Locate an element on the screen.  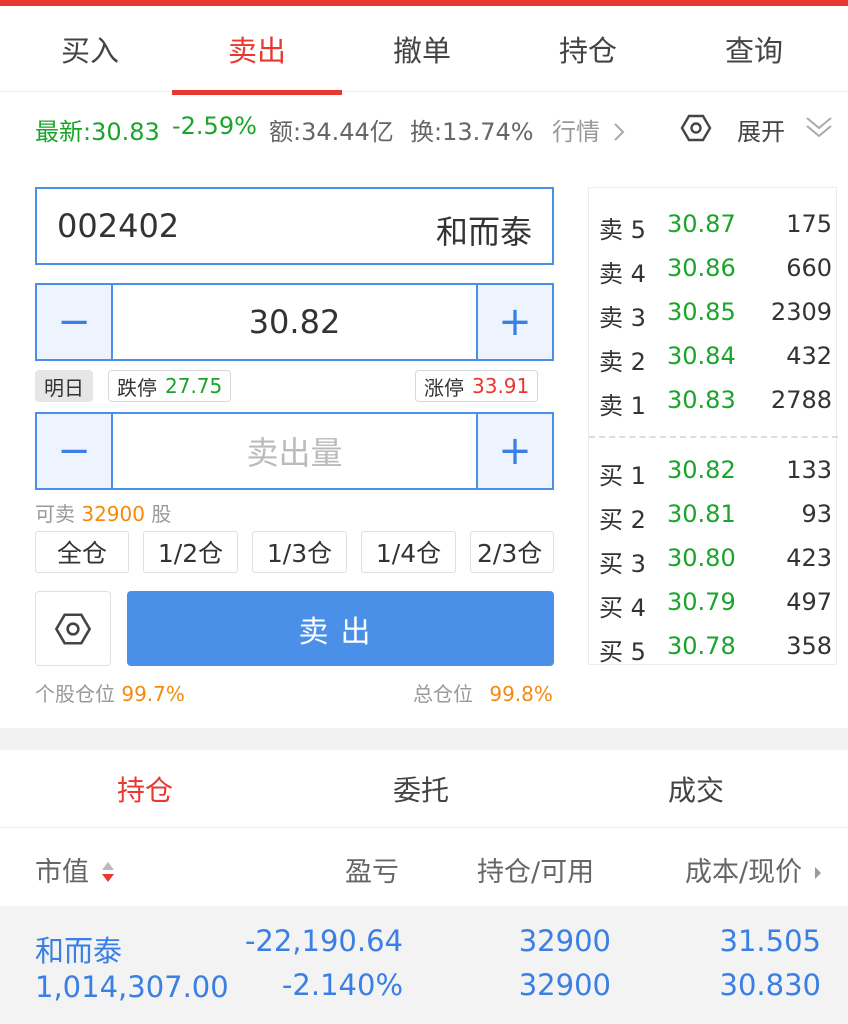
limit-down-value: 27.75 is located at coordinates (194, 386).